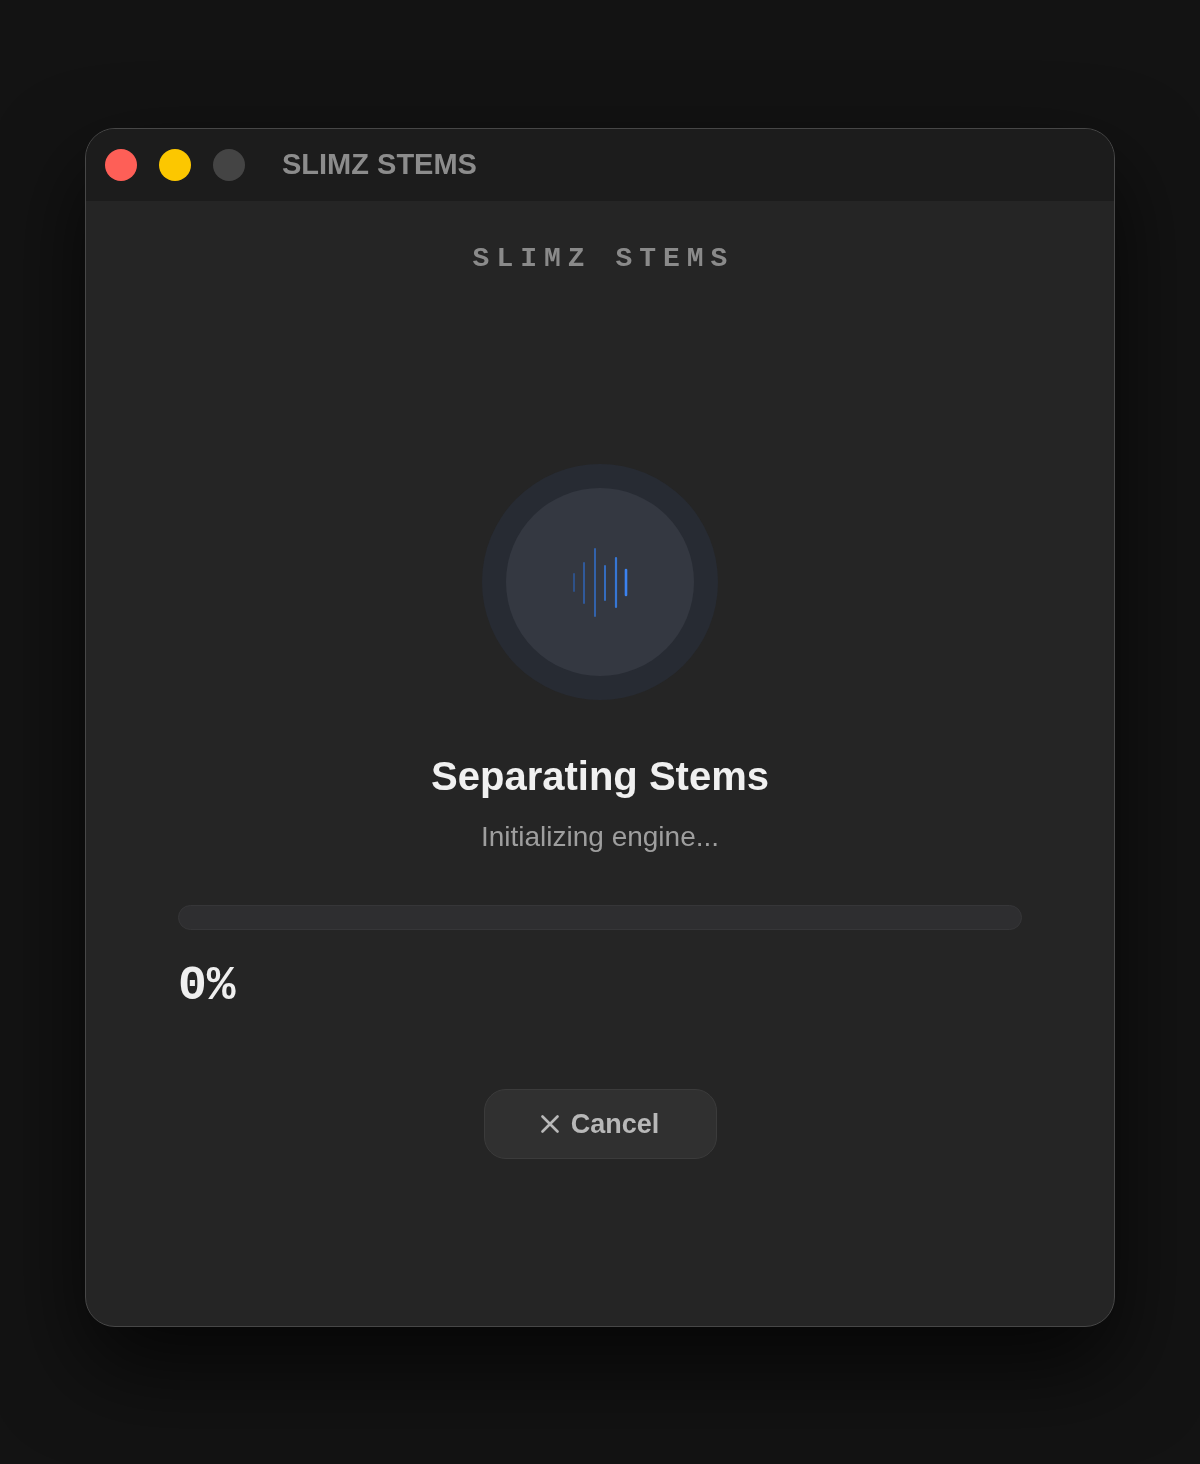 Image resolution: width=1200 pixels, height=1464 pixels. What do you see at coordinates (600, 582) in the screenshot?
I see `waveform-icon` at bounding box center [600, 582].